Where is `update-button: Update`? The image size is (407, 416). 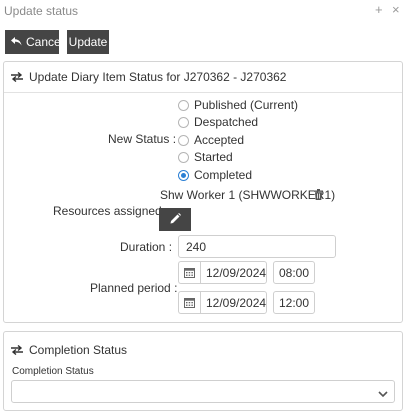
update-button: Update is located at coordinates (88, 42).